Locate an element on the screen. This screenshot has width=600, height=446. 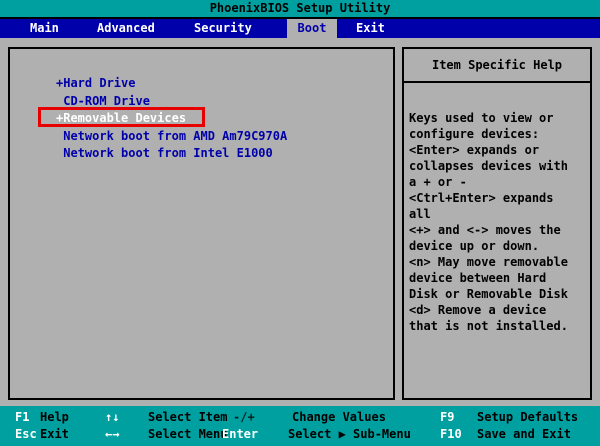
legend-label-setup-defaults: Setup Defaults is located at coordinates (528, 417).